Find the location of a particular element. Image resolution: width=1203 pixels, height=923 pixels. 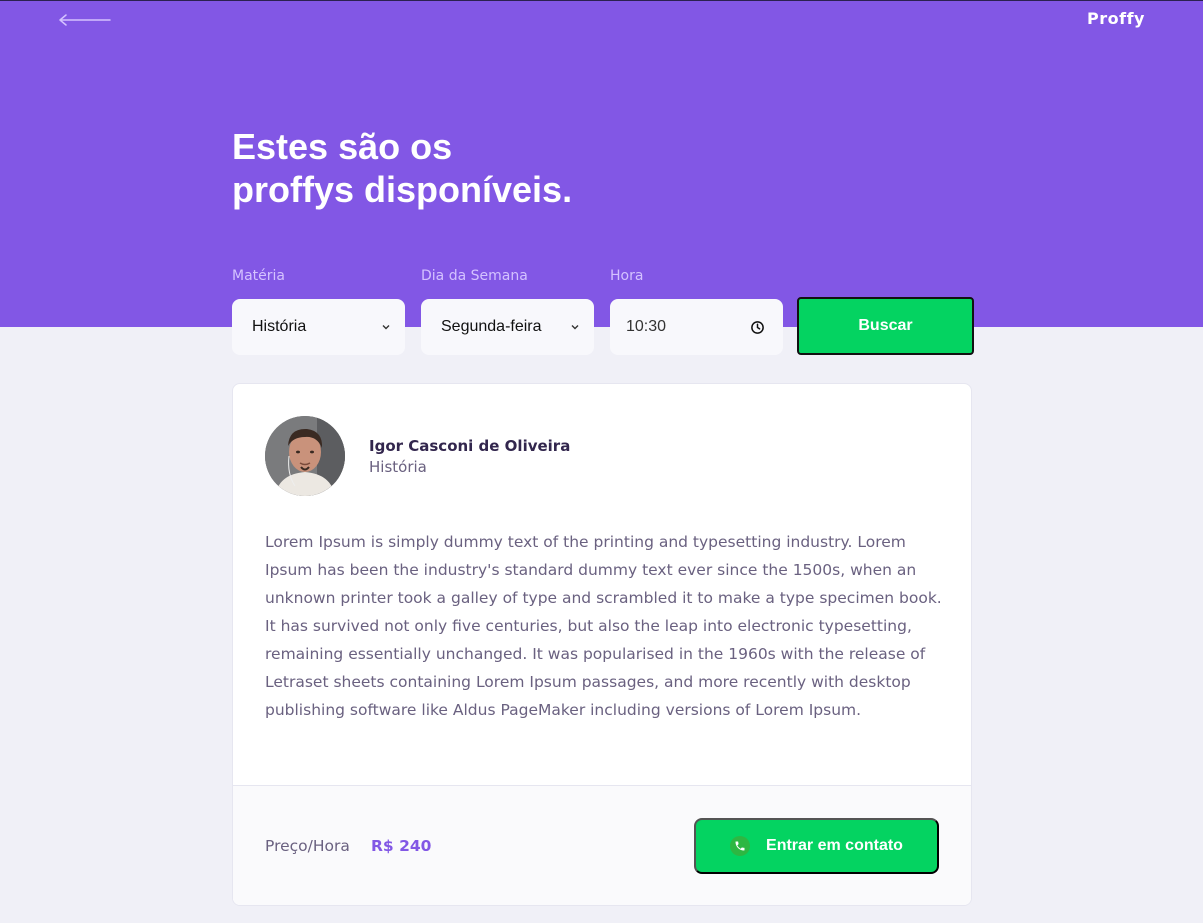

subject-label: Matéria is located at coordinates (258, 276).